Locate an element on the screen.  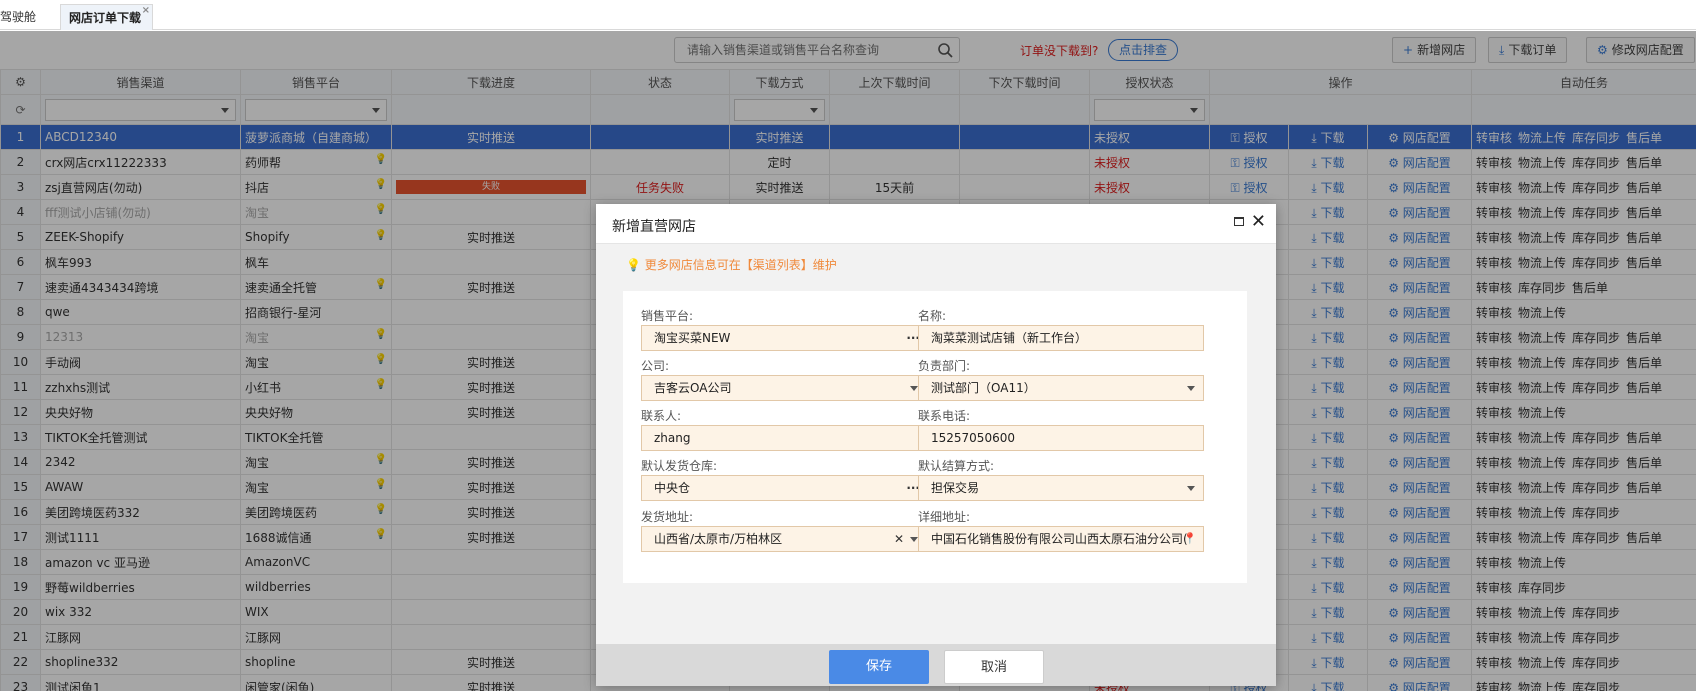
name-field: 淘菜菜测试店铺（新工作台） is located at coordinates (1061, 338).